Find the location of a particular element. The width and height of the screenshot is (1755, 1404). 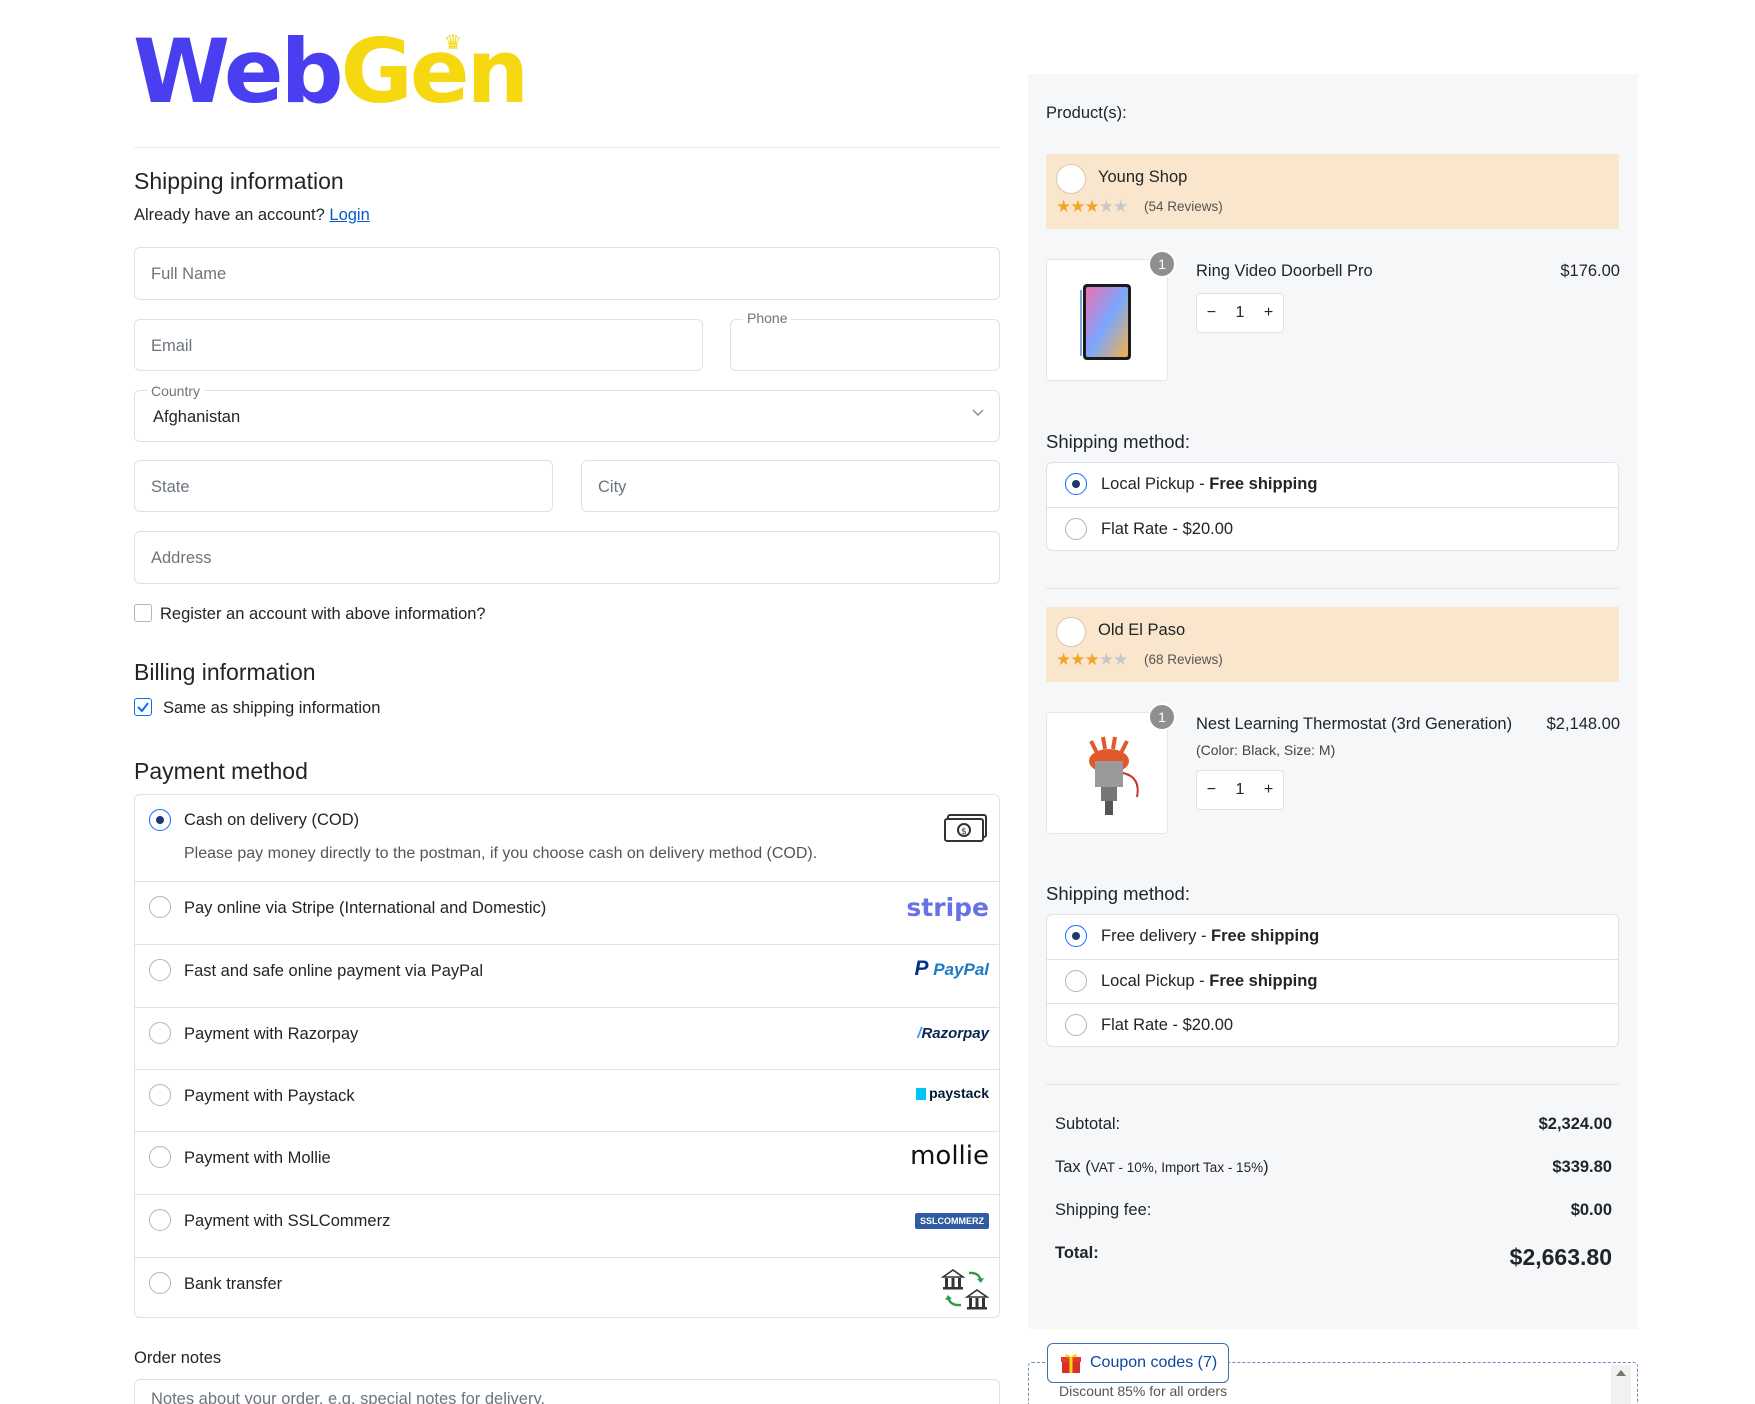

shipping-option-free-delivery: Free delivery - Free shipping is located at coordinates (1332, 937).